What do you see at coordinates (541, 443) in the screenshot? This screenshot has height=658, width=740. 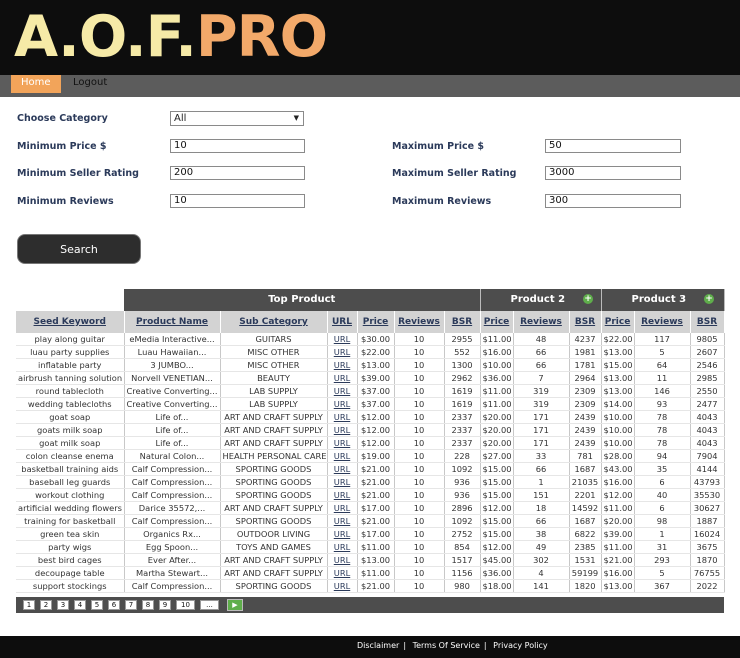 I see `table-cell: 171` at bounding box center [541, 443].